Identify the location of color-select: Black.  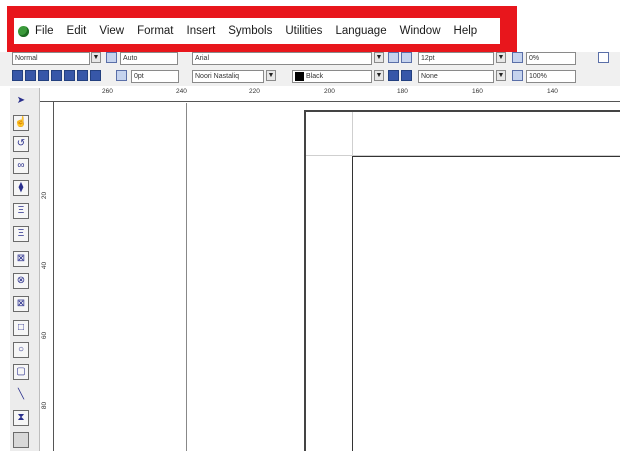
(332, 76).